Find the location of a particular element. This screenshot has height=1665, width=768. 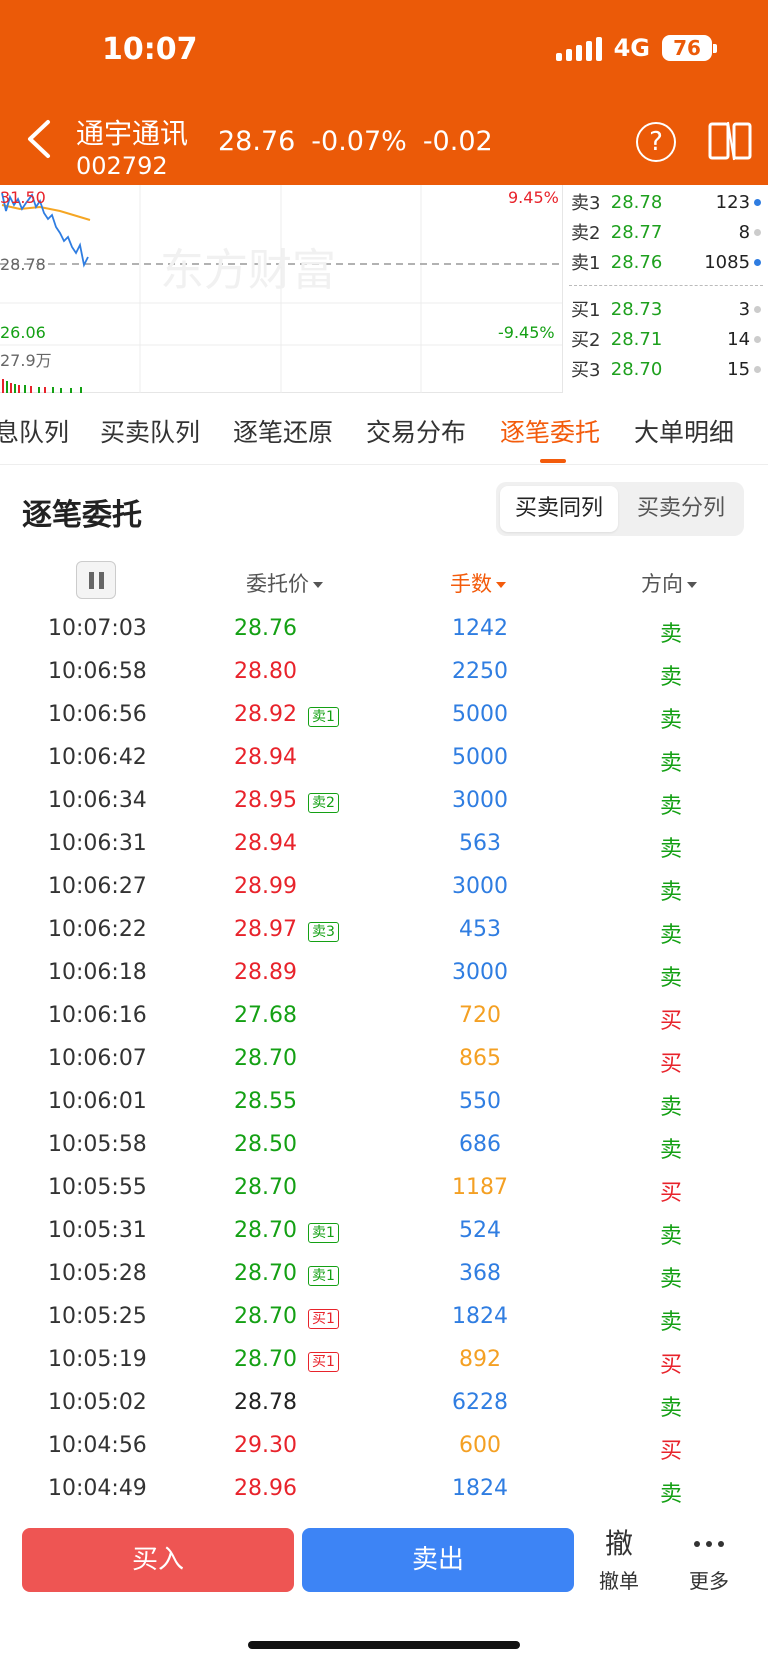

bid-price: 28.73 is located at coordinates (636, 309).